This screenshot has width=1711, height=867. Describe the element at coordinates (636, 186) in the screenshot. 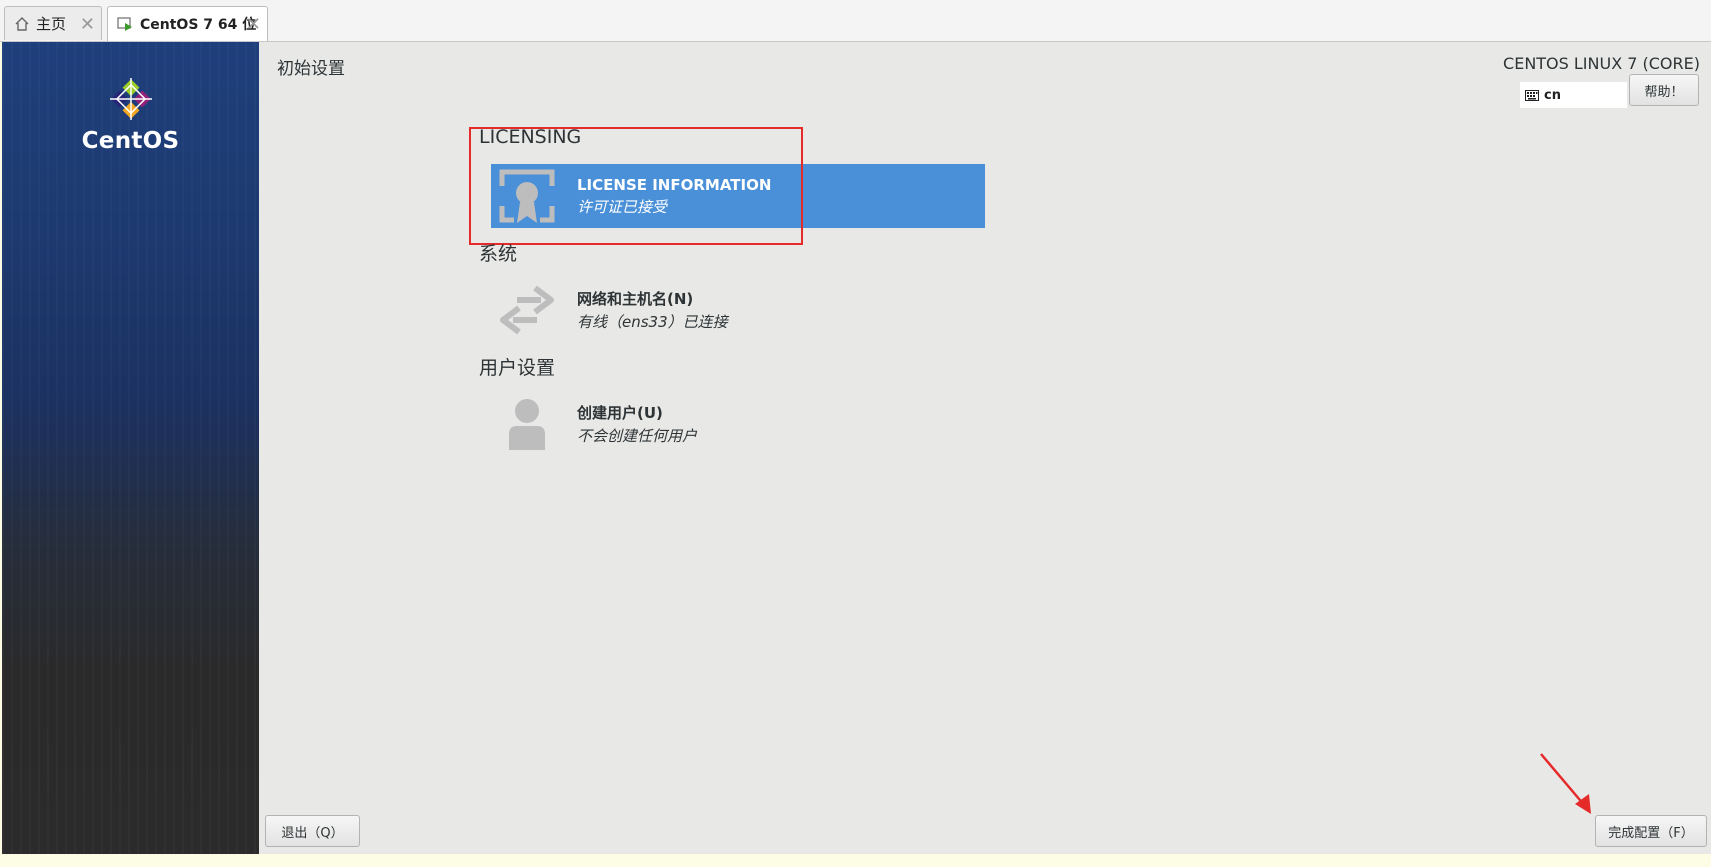

I see `highlight-annotation` at that location.